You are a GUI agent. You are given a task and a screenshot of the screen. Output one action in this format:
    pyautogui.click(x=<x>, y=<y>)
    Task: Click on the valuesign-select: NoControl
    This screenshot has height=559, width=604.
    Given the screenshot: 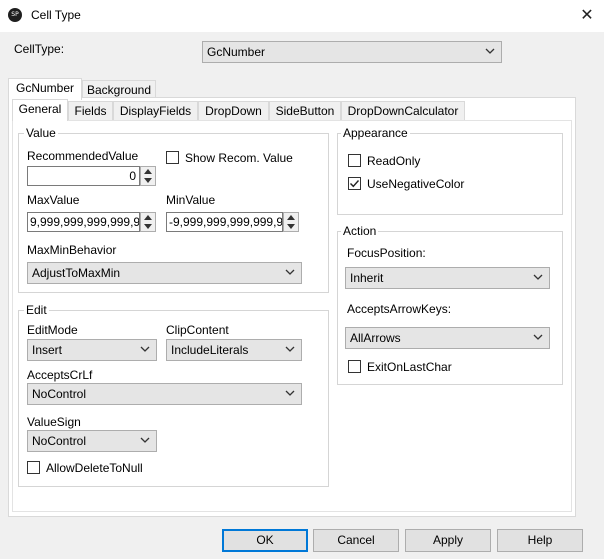 What is the action you would take?
    pyautogui.click(x=92, y=441)
    